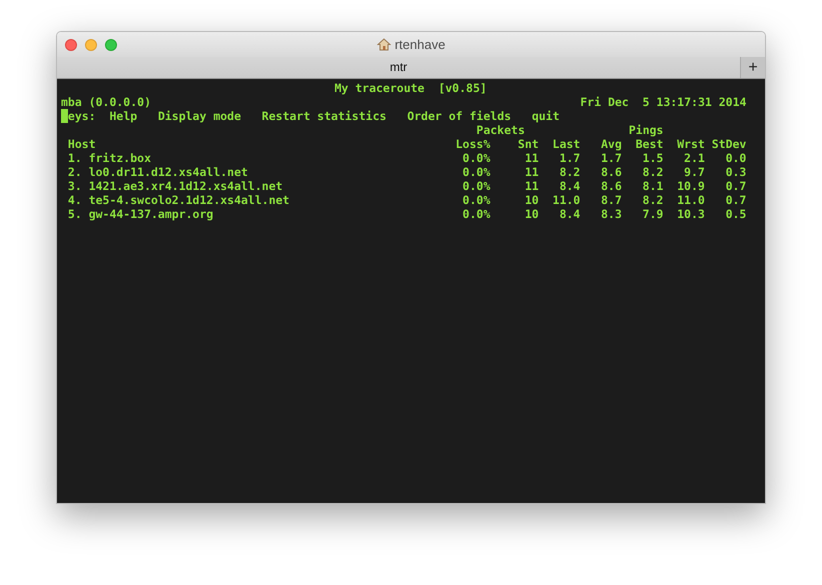 The width and height of the screenshot is (822, 585). What do you see at coordinates (324, 116) in the screenshot?
I see `key-command: Restart statistics` at bounding box center [324, 116].